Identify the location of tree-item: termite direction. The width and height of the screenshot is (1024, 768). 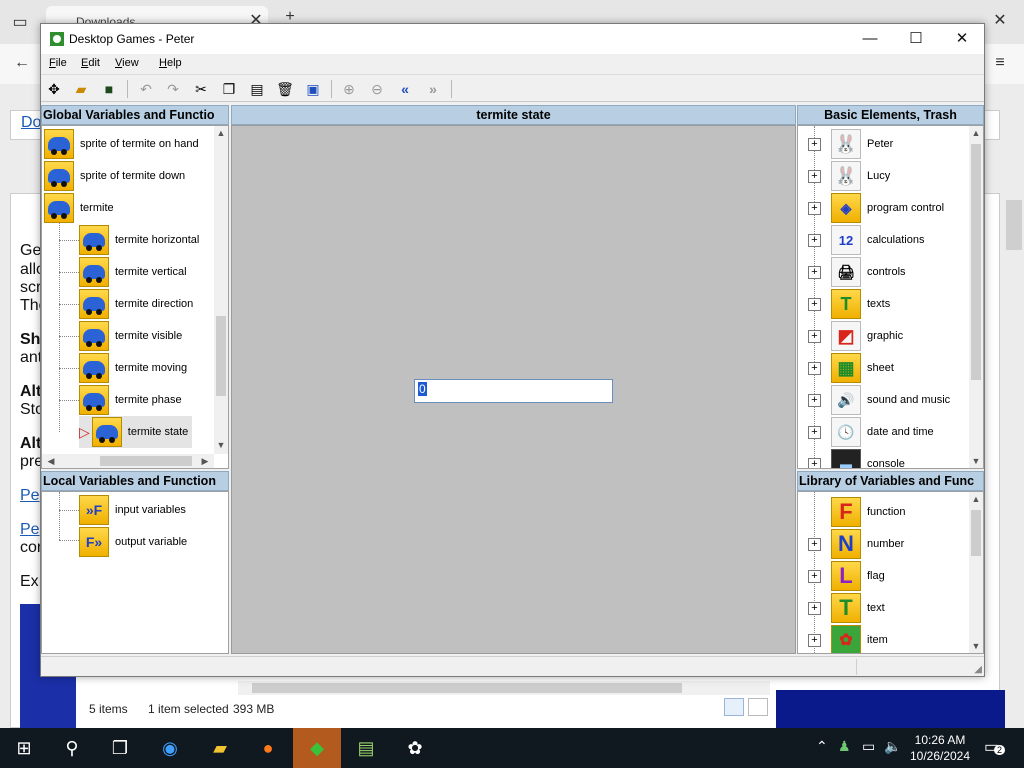
(136, 304).